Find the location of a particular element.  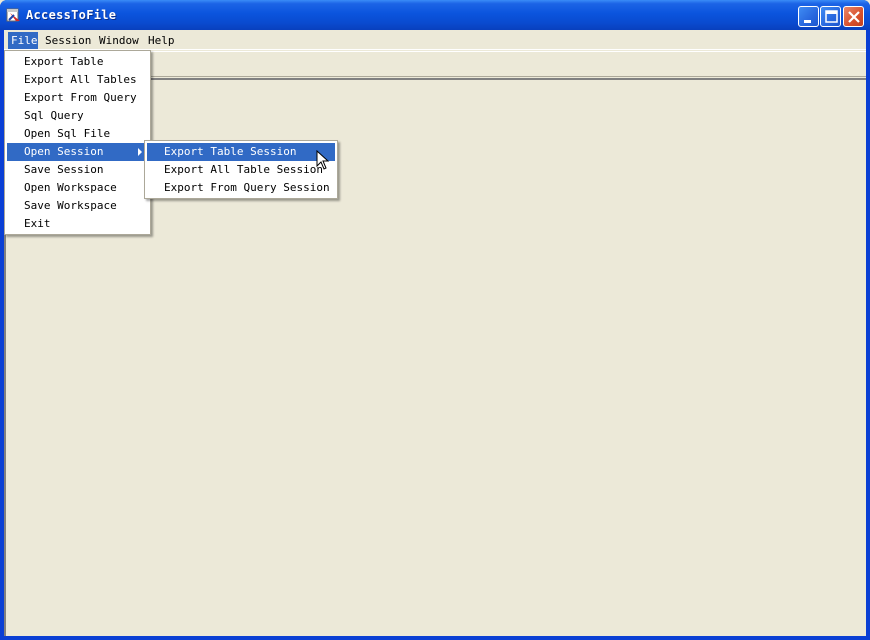

menu-item-open-session-label: Open Session is located at coordinates (64, 151).